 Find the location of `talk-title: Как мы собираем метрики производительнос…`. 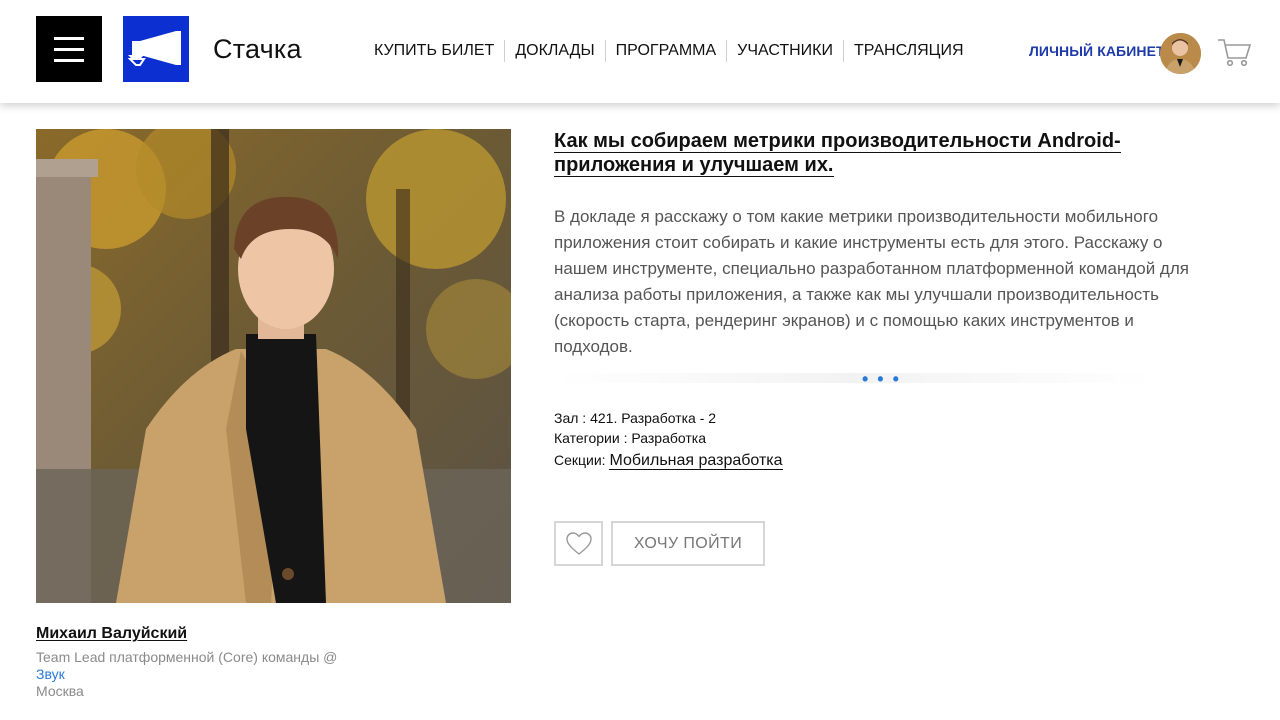

talk-title: Как мы собираем метрики производительнос… is located at coordinates (854, 153).